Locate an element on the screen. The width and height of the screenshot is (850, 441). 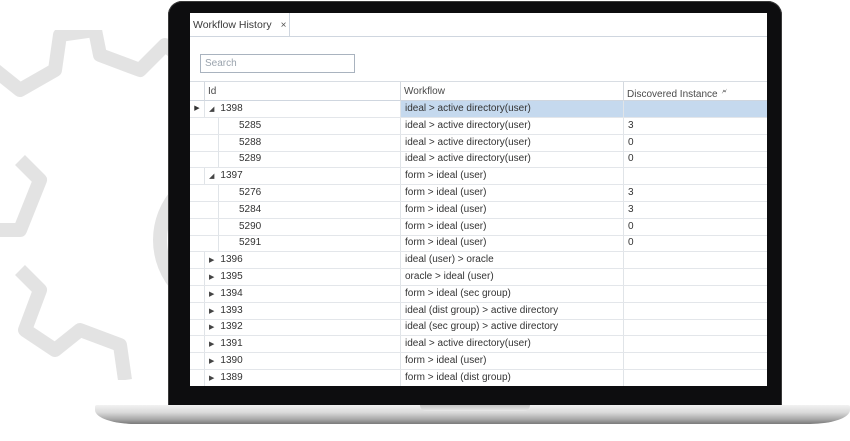
cell-id: ▶ 1396 is located at coordinates (302, 260).